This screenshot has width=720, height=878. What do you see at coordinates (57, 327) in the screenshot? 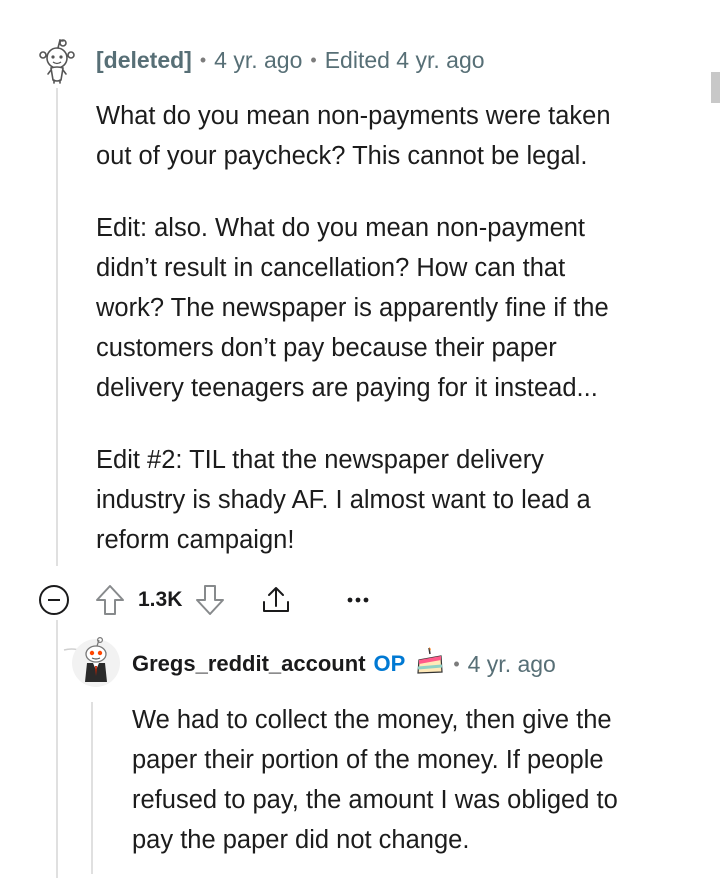
I see `thread-line-comment1` at bounding box center [57, 327].